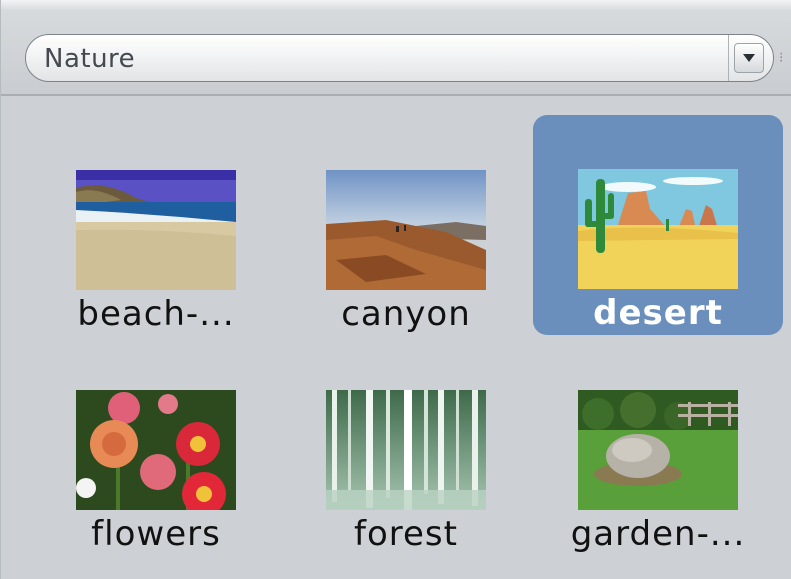  I want to click on forest-thumbnail, so click(406, 450).